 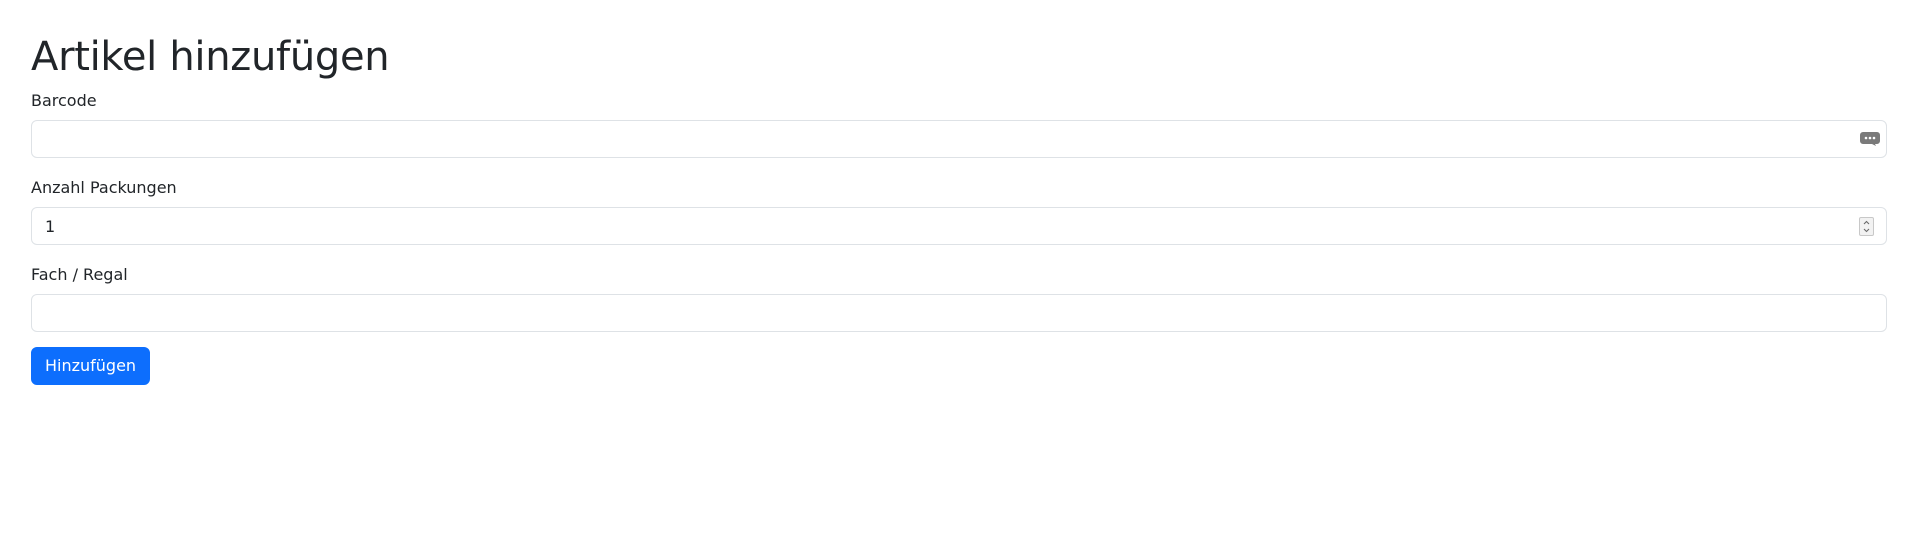 I want to click on page-title: Artikel hinzufügen, so click(x=210, y=57).